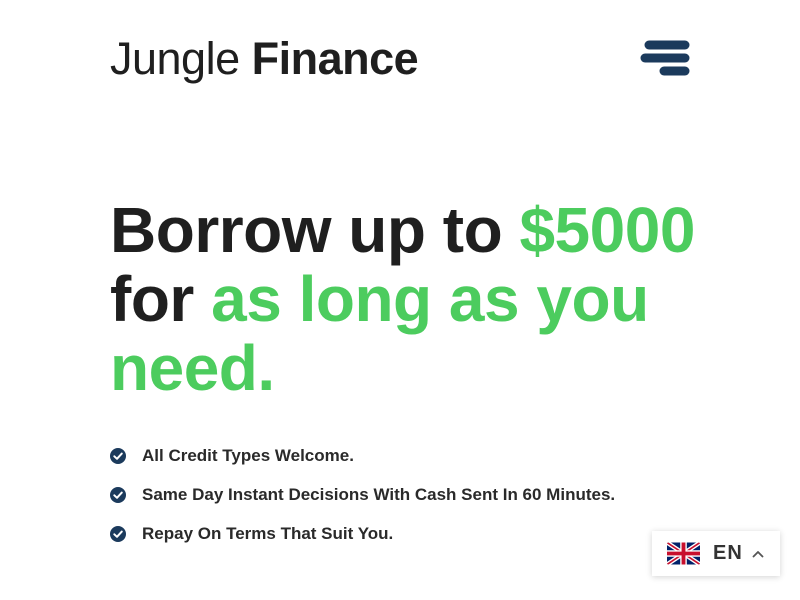  I want to click on feature-item: Repay On Terms That Suit You., so click(362, 534).